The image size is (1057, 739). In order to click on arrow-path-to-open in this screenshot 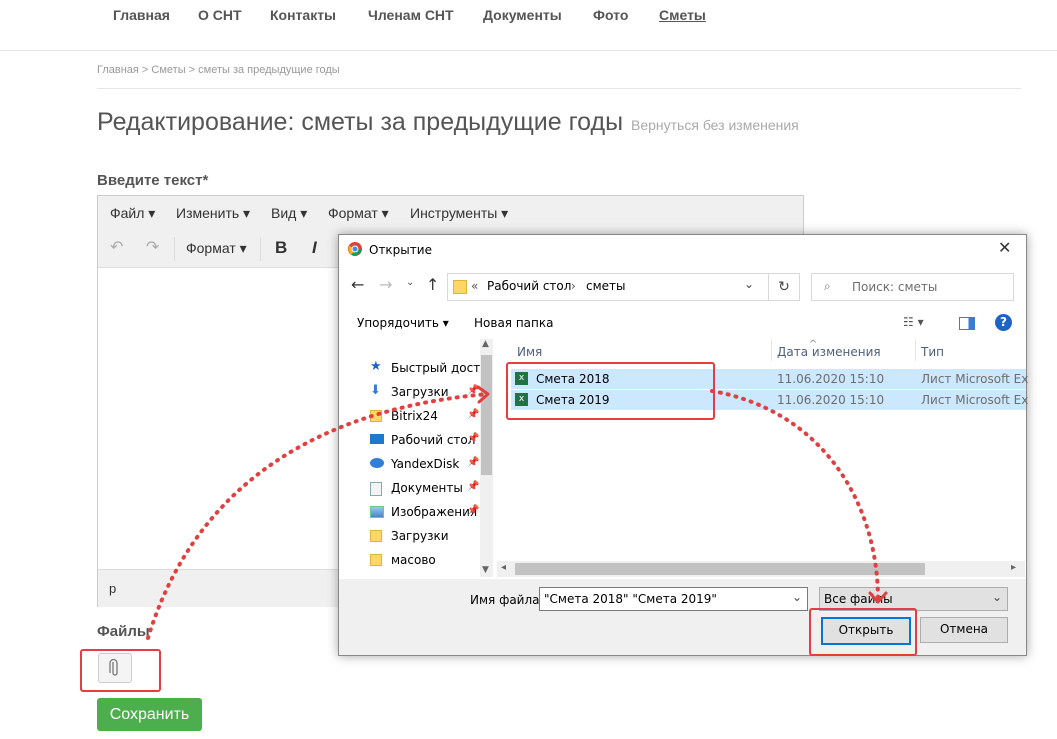, I will do `click(795, 495)`.